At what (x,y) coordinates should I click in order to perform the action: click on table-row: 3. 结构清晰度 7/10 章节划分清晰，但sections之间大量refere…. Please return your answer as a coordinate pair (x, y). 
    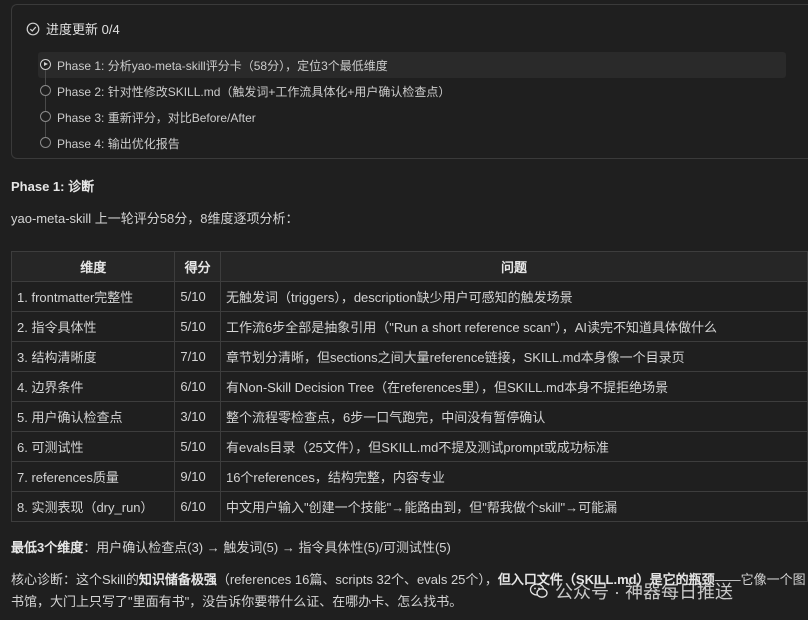
    Looking at the image, I should click on (409, 356).